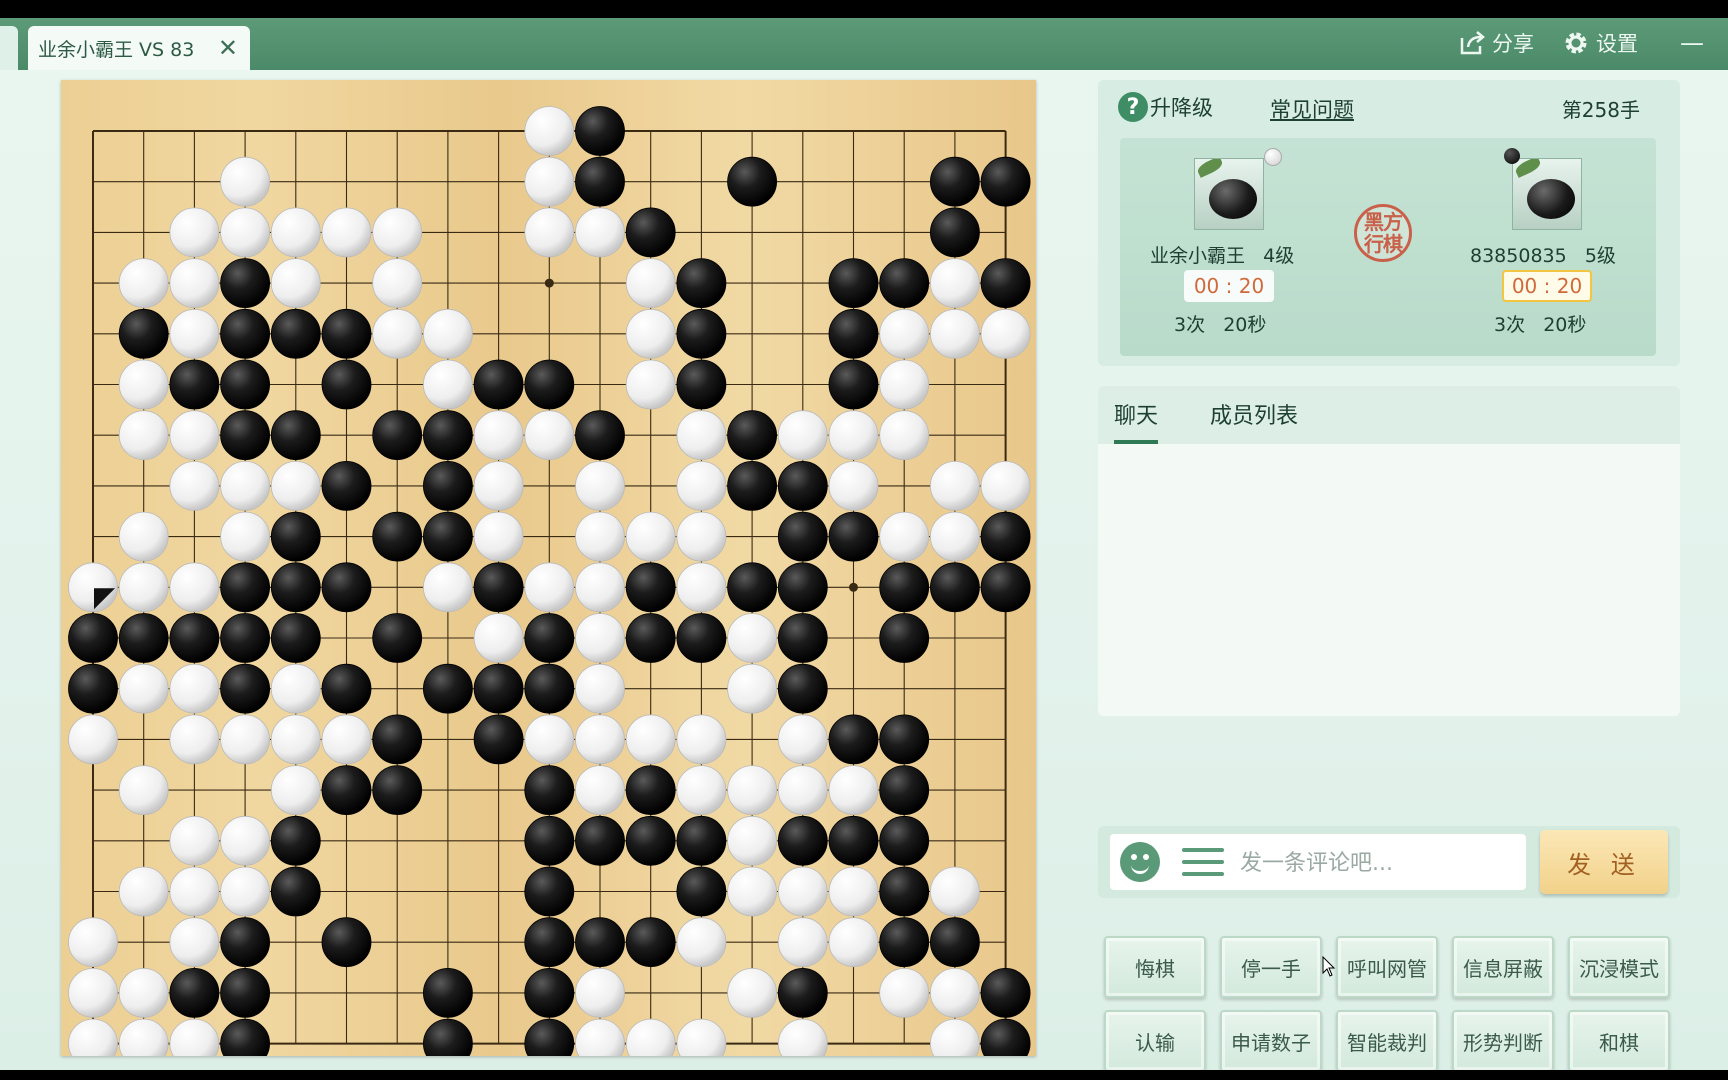  What do you see at coordinates (1692, 43) in the screenshot?
I see `minimize-button: —` at bounding box center [1692, 43].